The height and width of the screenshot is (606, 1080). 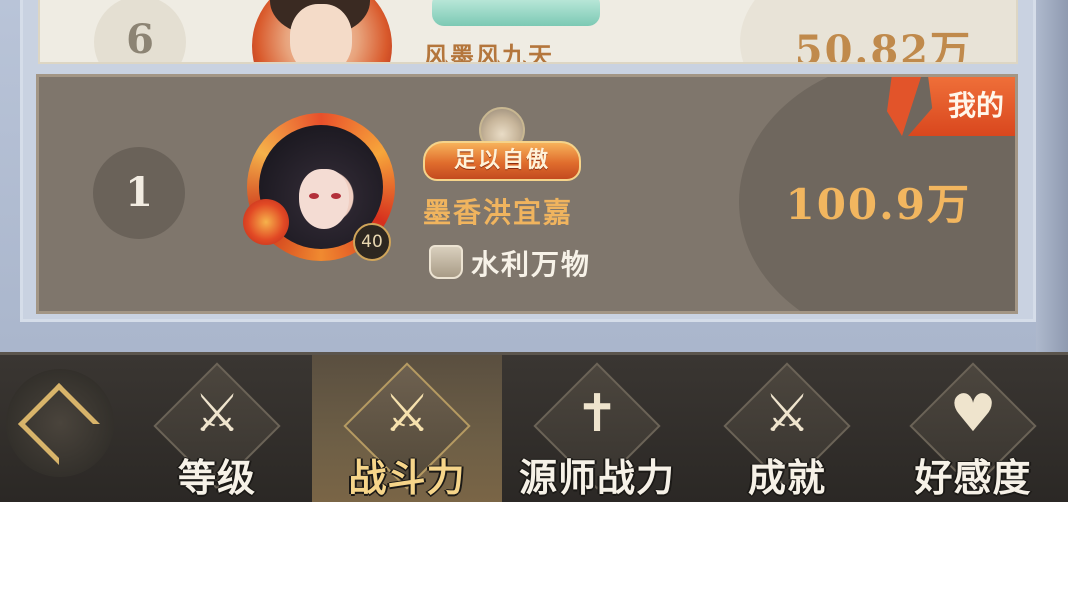 I want to click on mine-tag: 我的, so click(x=941, y=106).